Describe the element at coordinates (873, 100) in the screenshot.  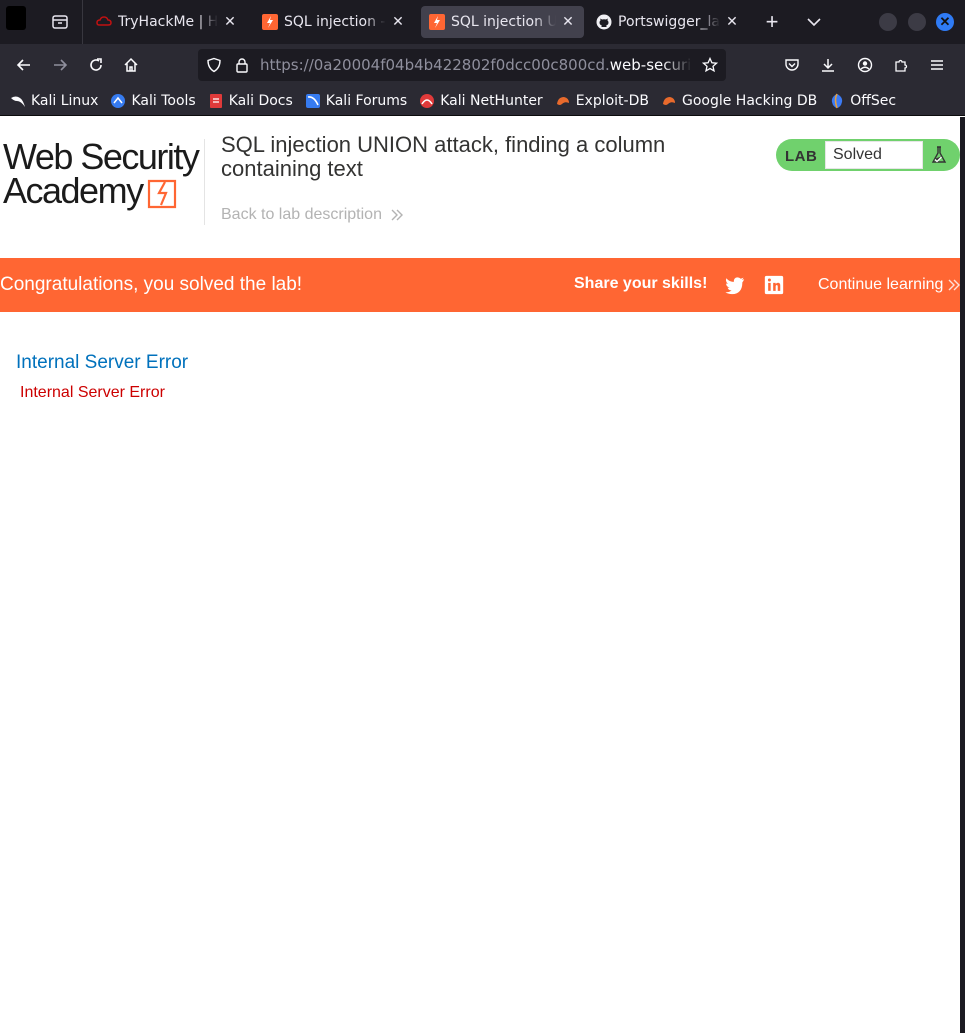
I see `bookmark-label: OffSec` at that location.